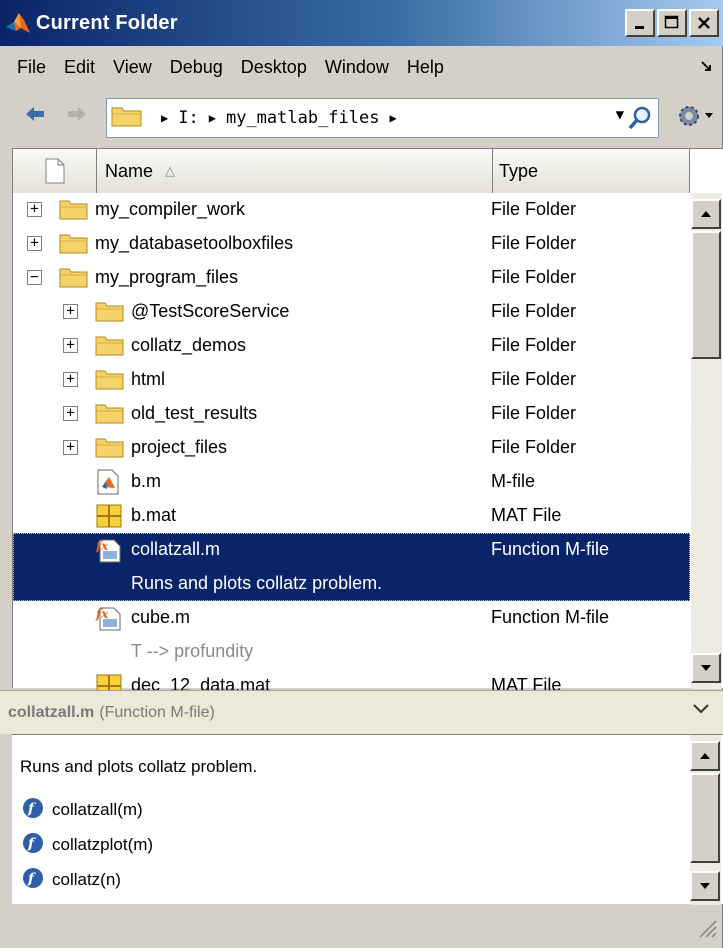 The height and width of the screenshot is (948, 723). I want to click on column-header-icon, so click(55, 171).